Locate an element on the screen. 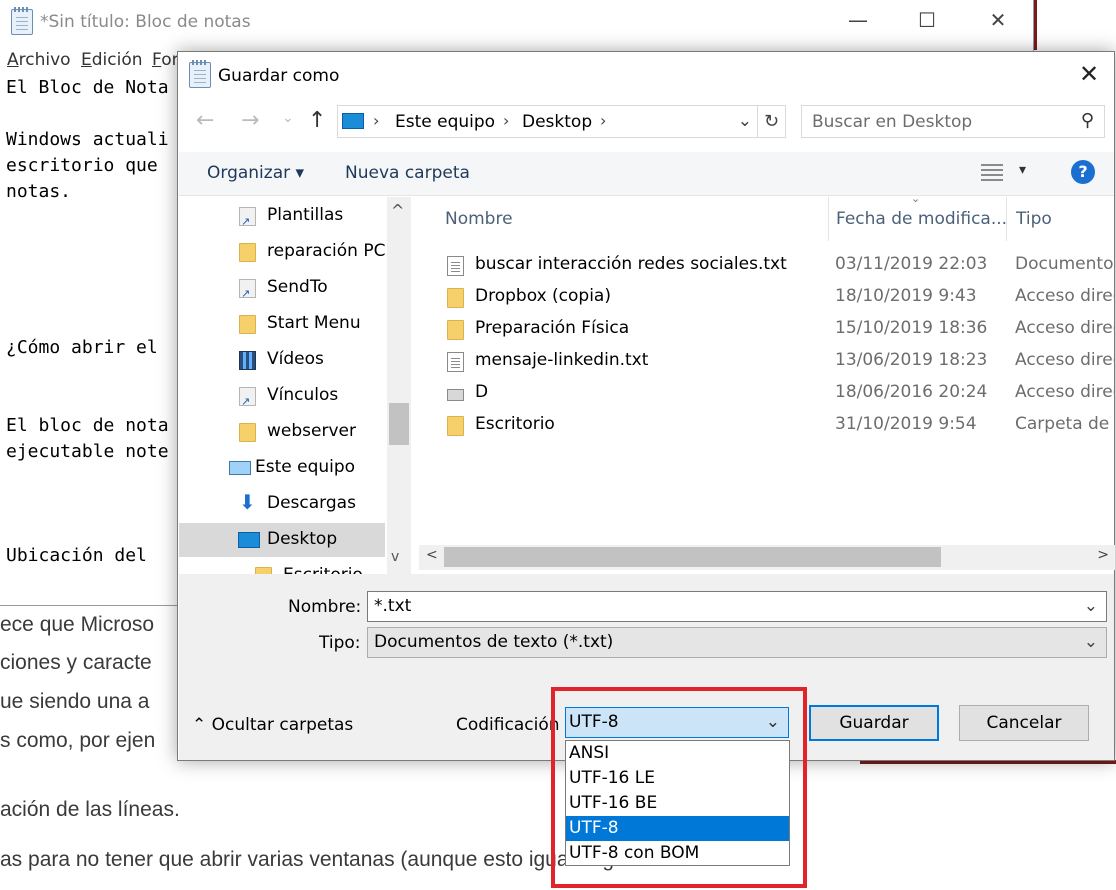  sidebar-item-videos: Vídeos is located at coordinates (282, 360).